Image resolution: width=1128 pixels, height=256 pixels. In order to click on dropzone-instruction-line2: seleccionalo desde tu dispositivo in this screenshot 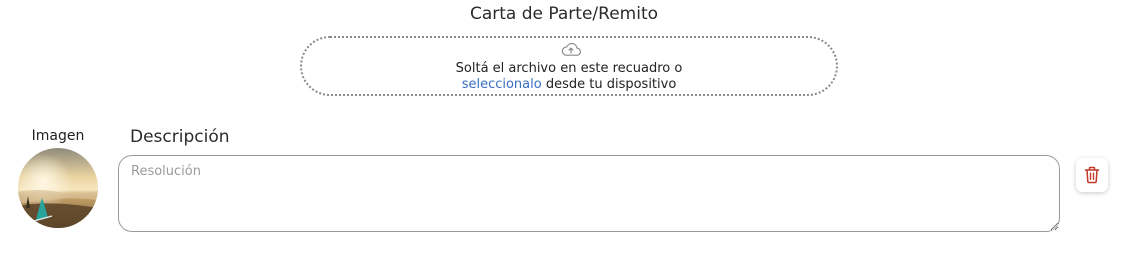, I will do `click(569, 84)`.